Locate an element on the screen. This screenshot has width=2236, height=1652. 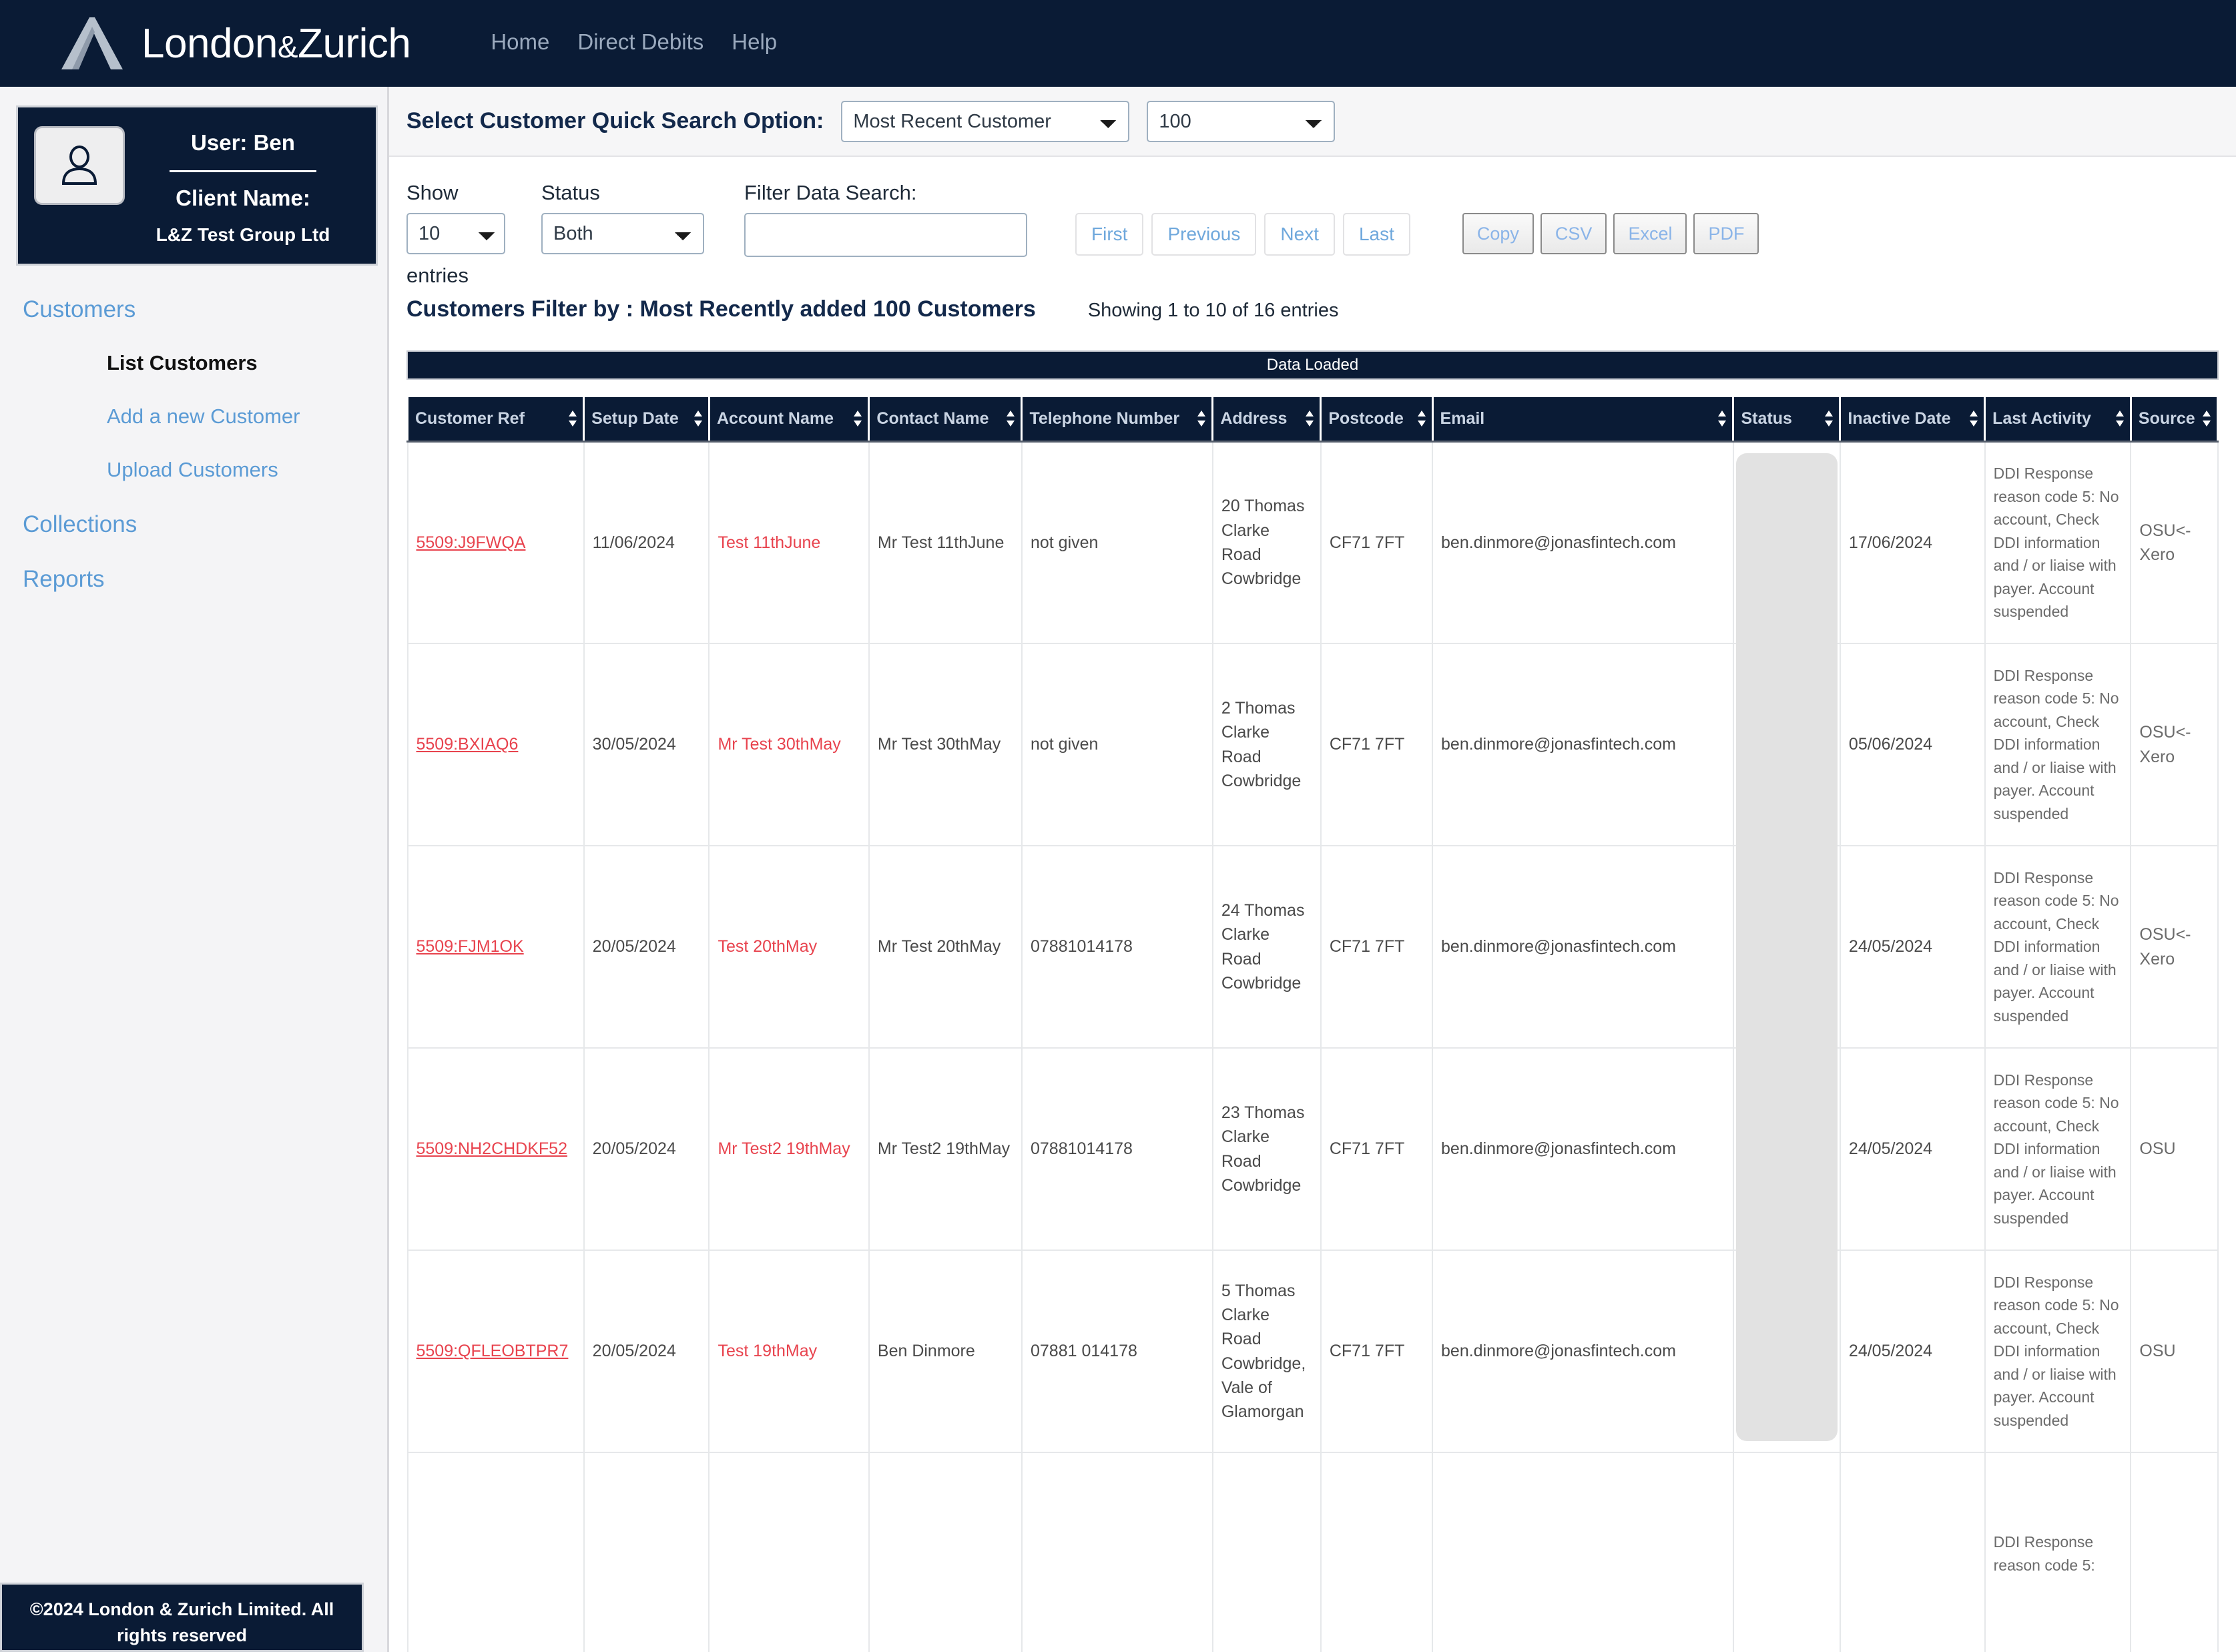
nav-link-home: Home is located at coordinates (520, 42).